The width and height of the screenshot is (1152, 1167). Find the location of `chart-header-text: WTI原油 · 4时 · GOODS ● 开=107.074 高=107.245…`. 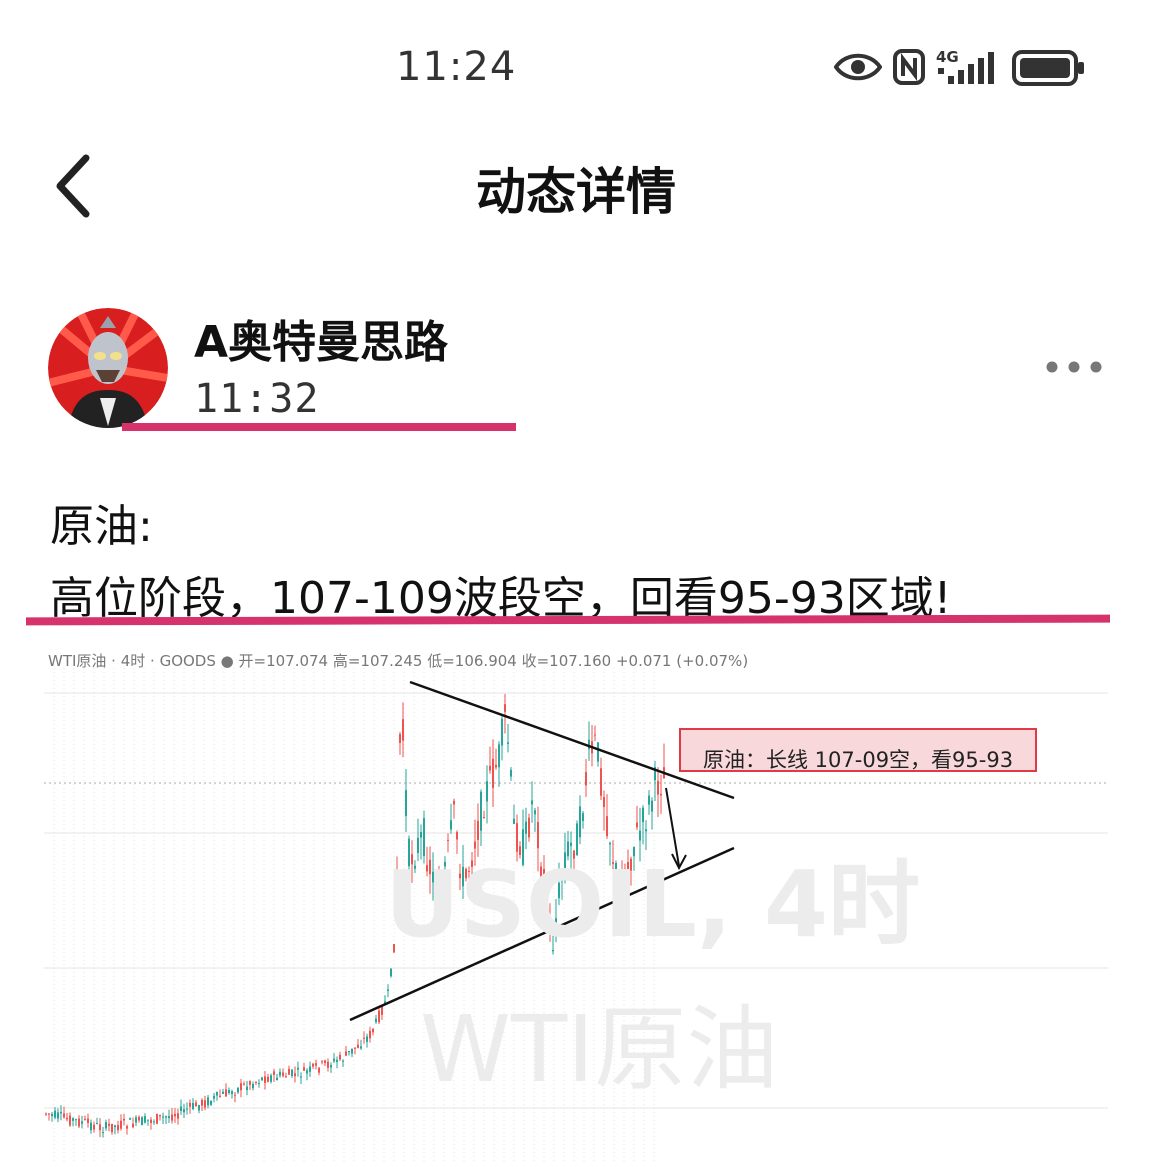

chart-header-text: WTI原油 · 4时 · GOODS ● 开=107.074 高=107.245… is located at coordinates (398, 661).